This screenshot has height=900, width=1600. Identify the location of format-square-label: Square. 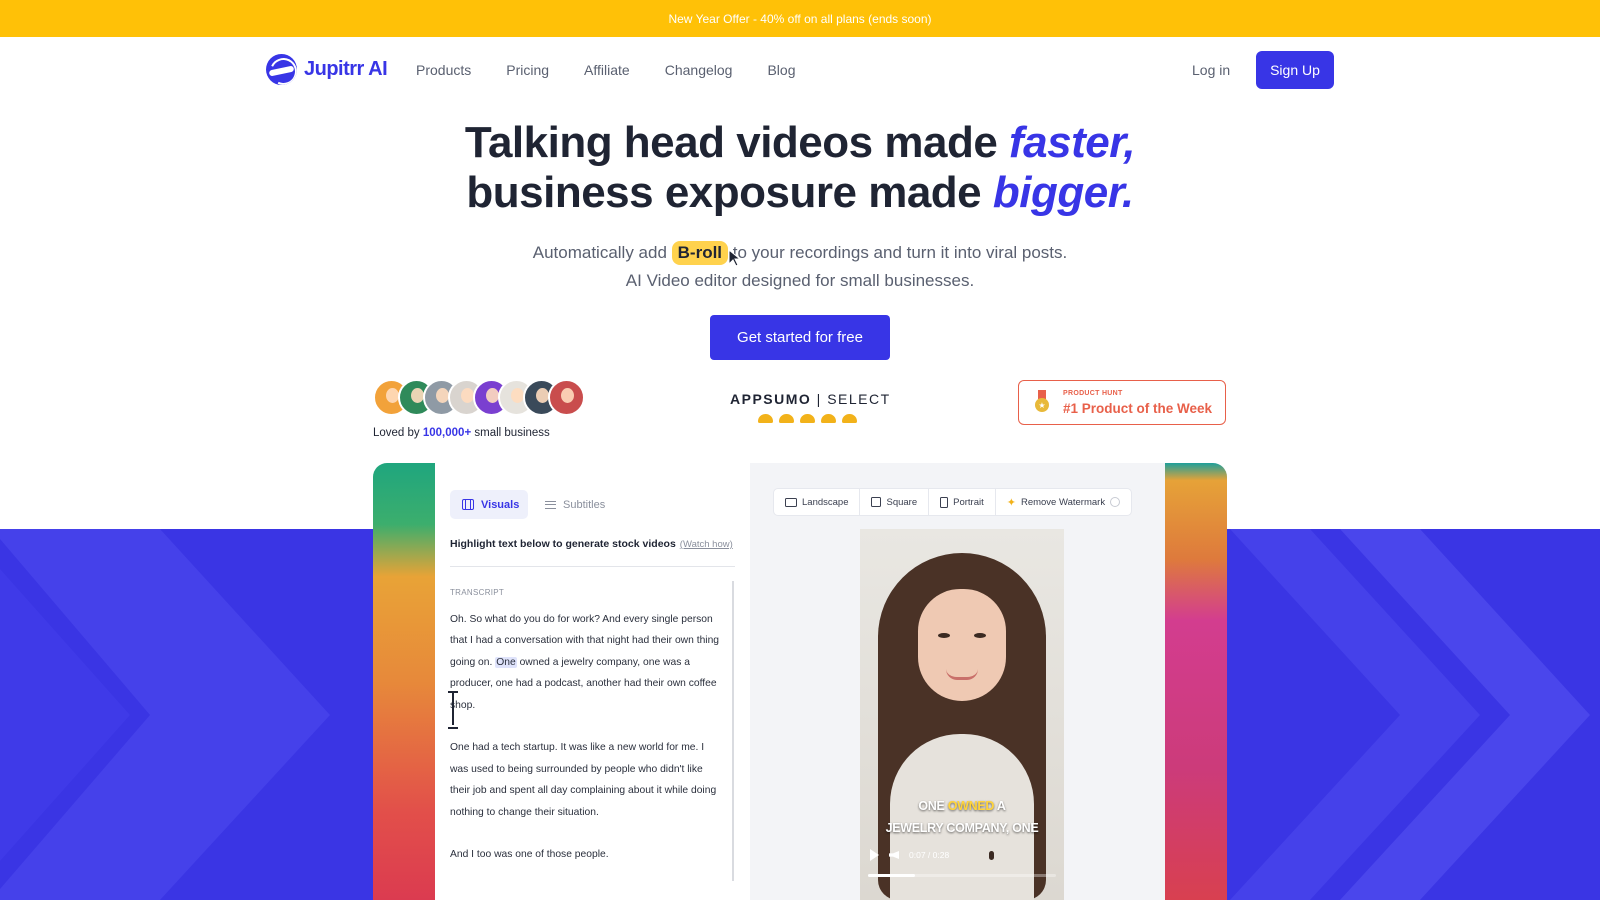
(902, 502).